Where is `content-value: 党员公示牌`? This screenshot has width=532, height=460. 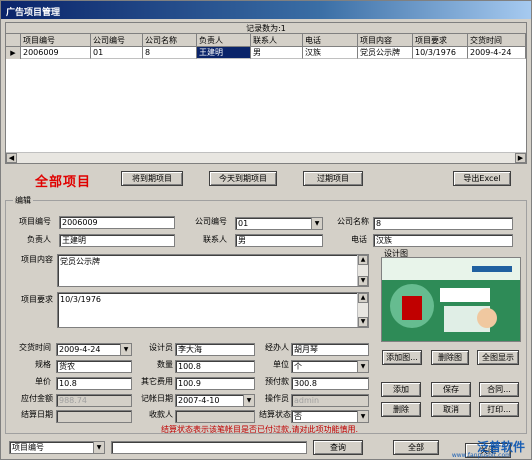 content-value: 党员公示牌 is located at coordinates (80, 261).